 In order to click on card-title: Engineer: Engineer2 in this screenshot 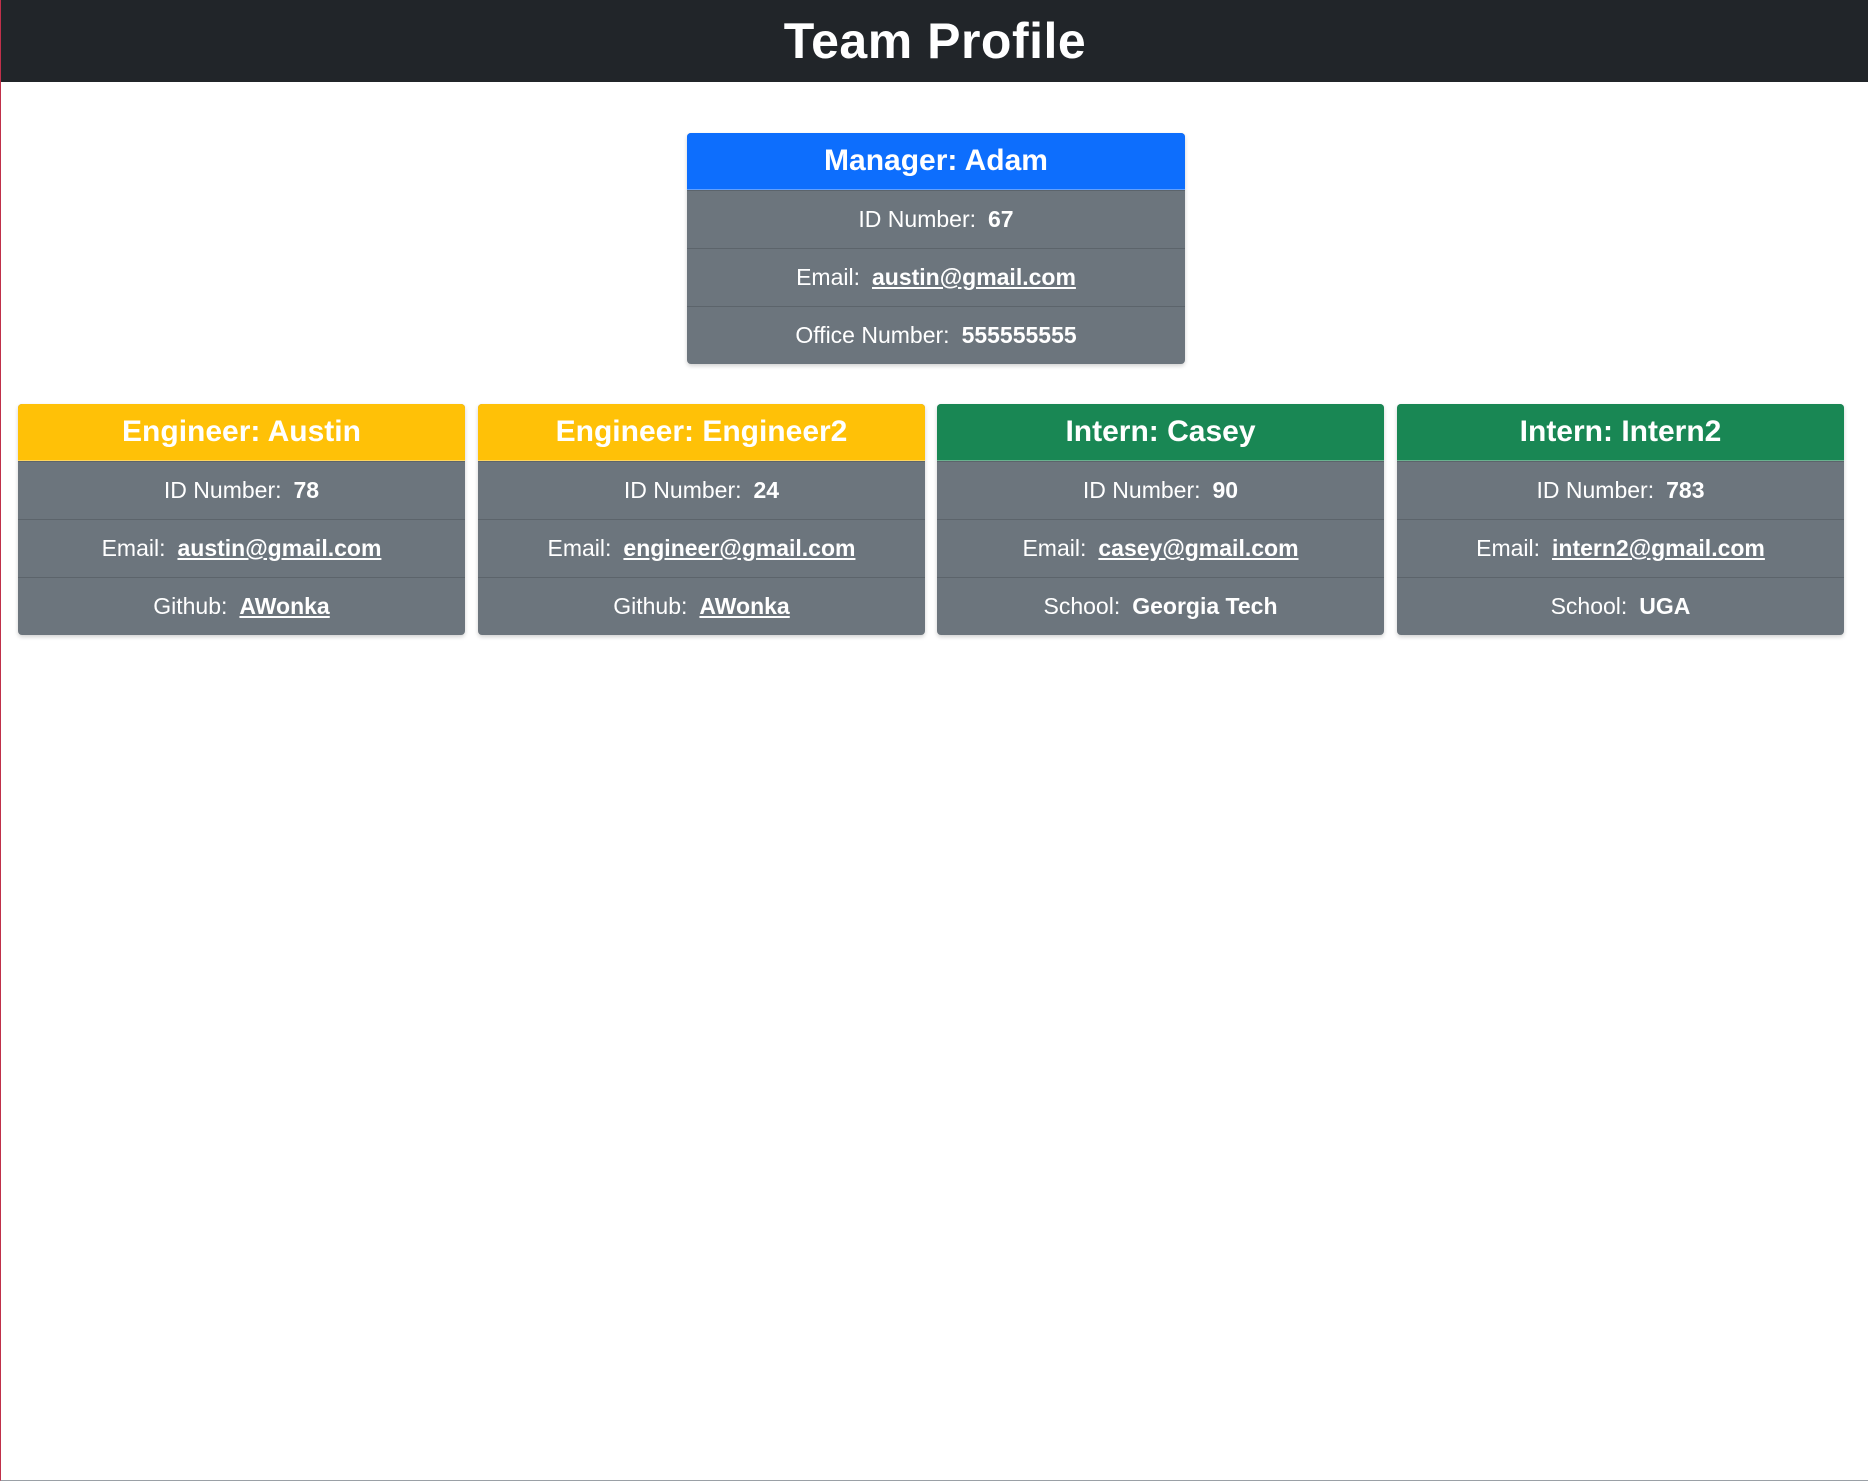, I will do `click(701, 432)`.